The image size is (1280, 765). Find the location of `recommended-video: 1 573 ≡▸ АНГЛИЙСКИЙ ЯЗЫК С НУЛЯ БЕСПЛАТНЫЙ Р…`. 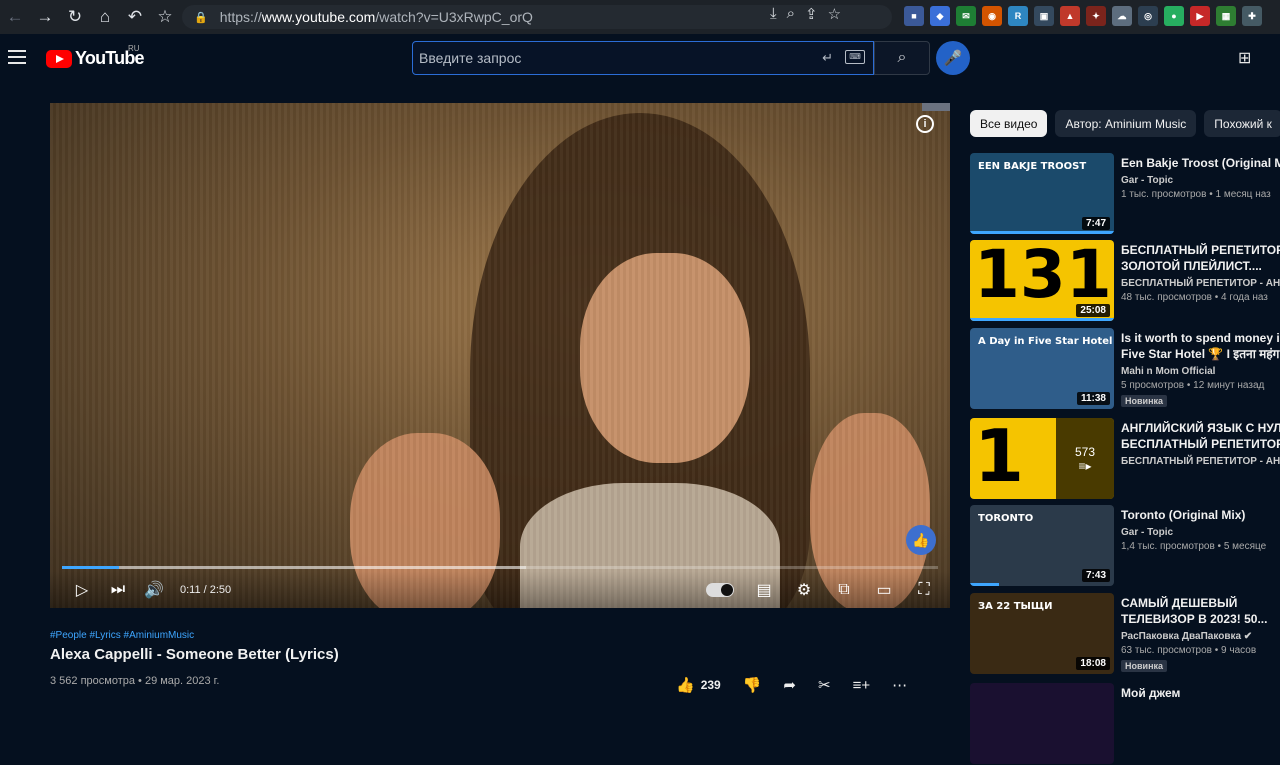

recommended-video: 1 573 ≡▸ АНГЛИЙСКИЙ ЯЗЫК С НУЛЯ БЕСПЛАТНЫЙ Р… is located at coordinates (1125, 459).